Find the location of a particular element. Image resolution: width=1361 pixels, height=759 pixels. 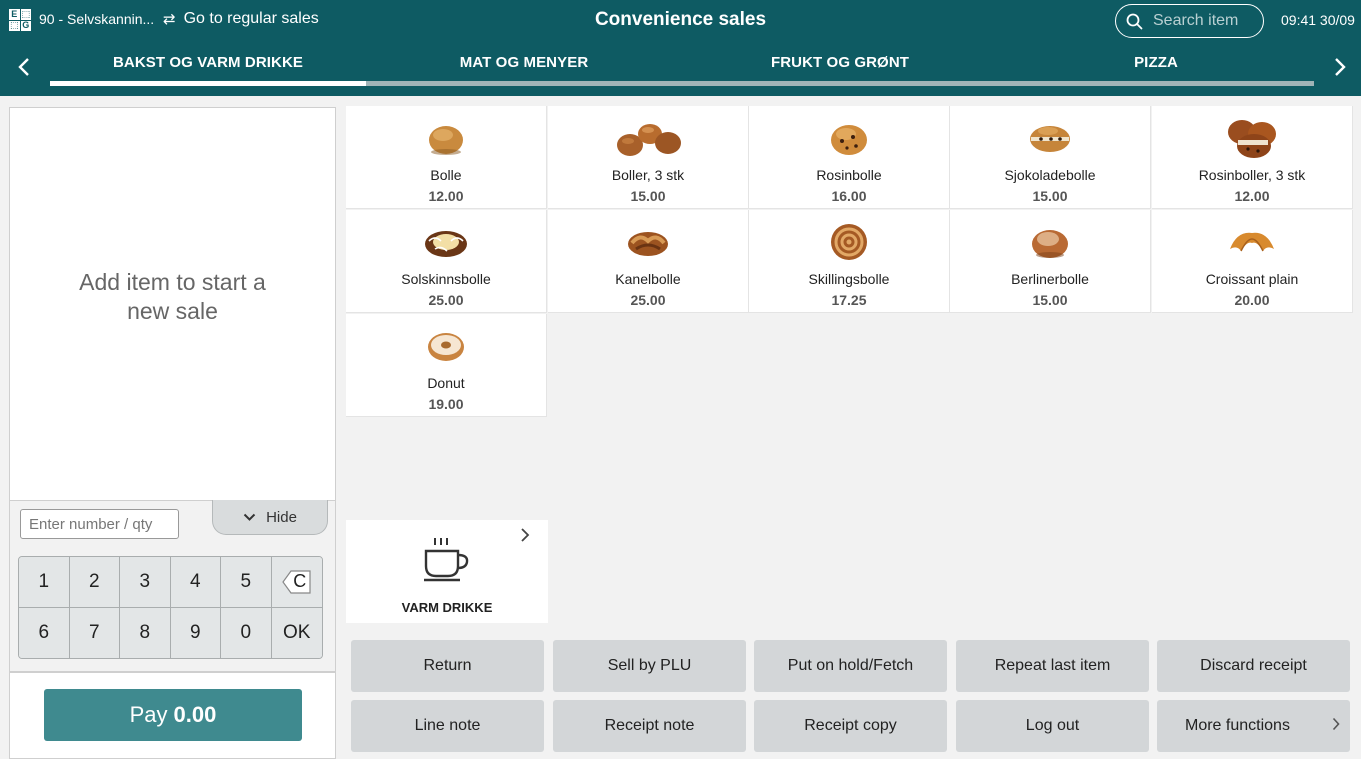

tab-bakst-og-varm-drikke: BAKST OG VARM DRIKKE is located at coordinates (208, 67).